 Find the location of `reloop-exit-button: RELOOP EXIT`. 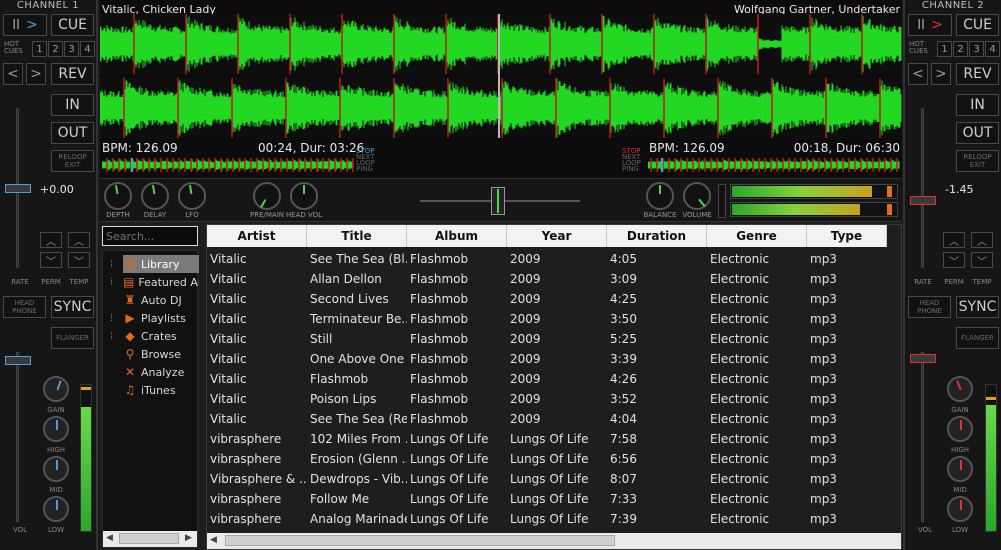

reloop-exit-button: RELOOP EXIT is located at coordinates (977, 161).